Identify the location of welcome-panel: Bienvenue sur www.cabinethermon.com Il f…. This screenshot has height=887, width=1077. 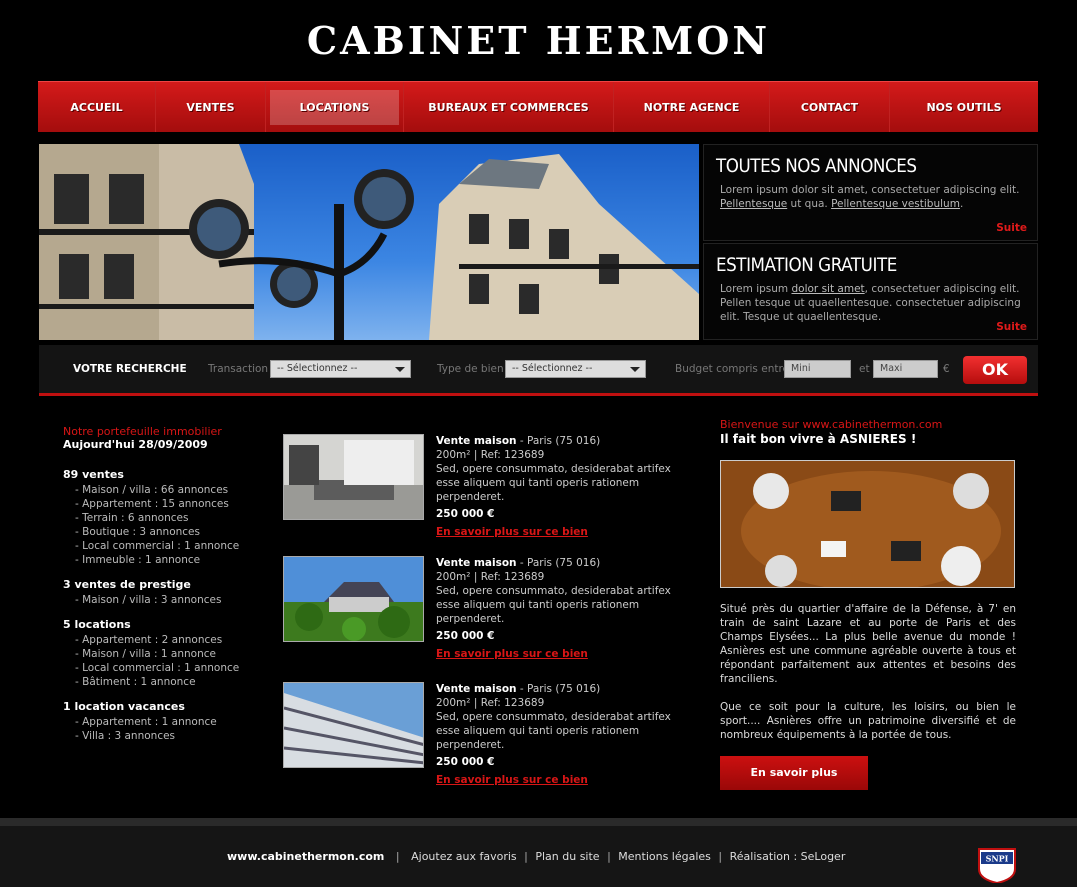
(868, 604).